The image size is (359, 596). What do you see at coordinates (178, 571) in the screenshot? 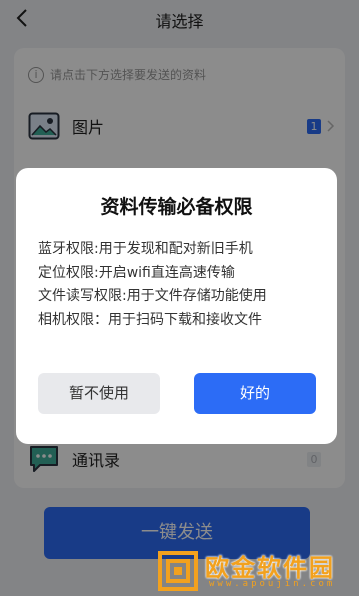
I see `watermark-logo-icon` at bounding box center [178, 571].